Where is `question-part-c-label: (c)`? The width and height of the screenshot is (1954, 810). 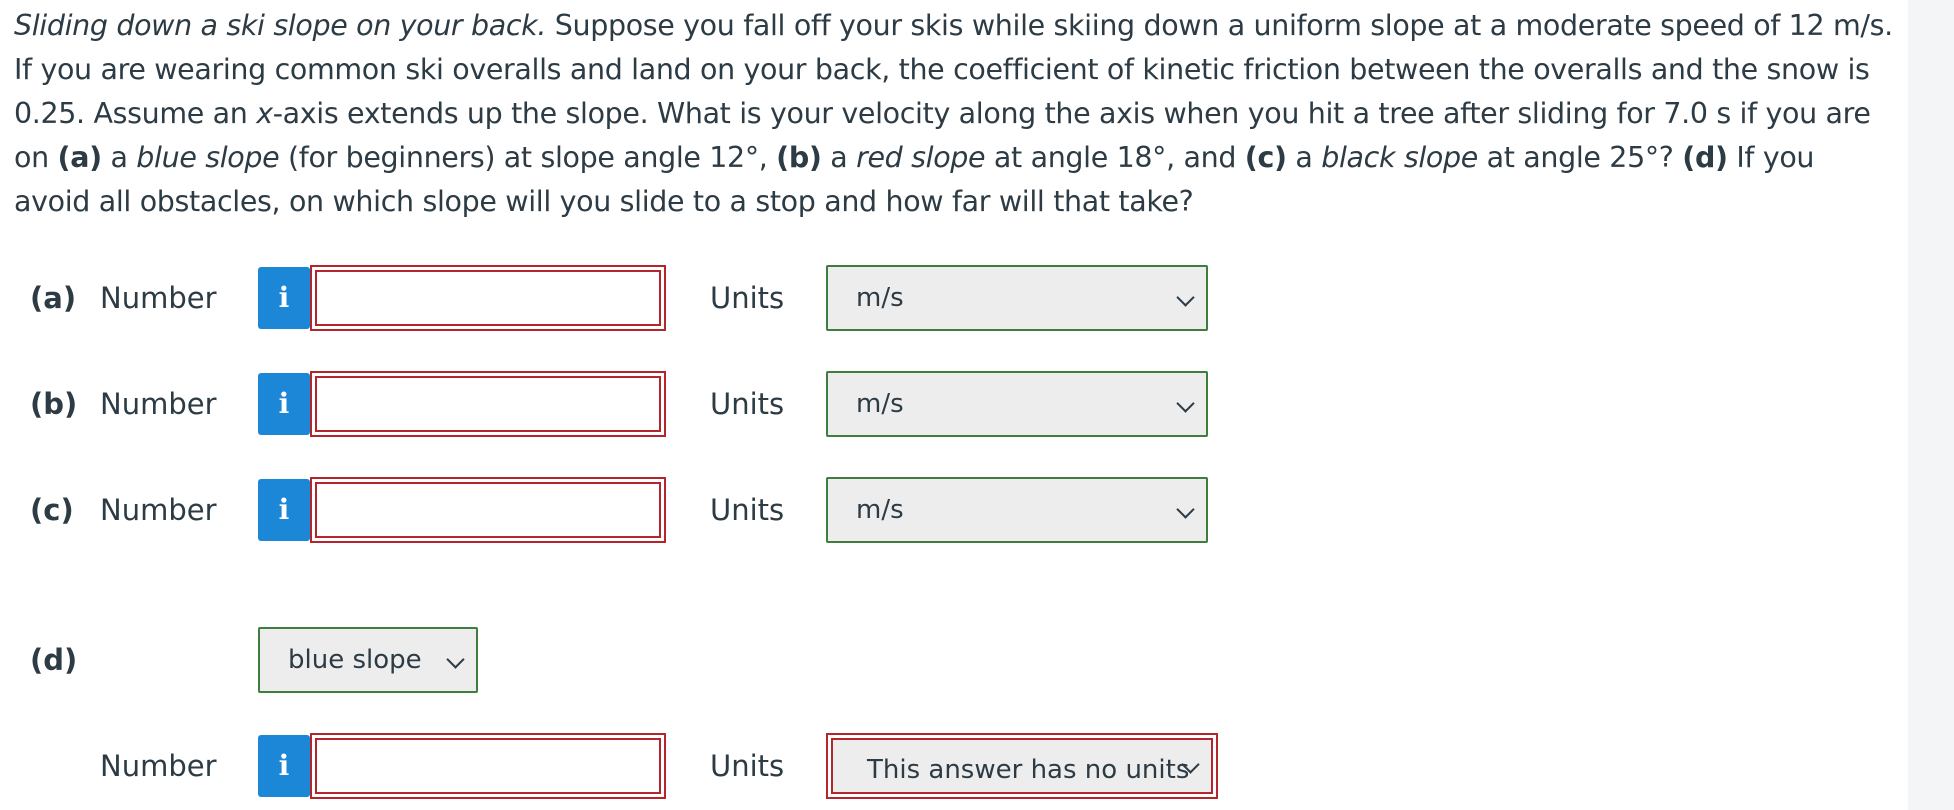
question-part-c-label: (c) is located at coordinates (1265, 157).